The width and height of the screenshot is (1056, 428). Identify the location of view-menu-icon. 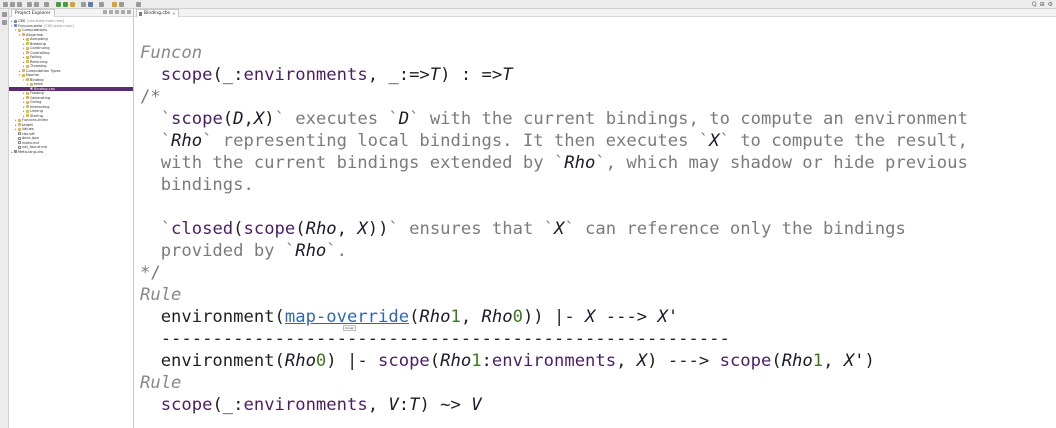
(123, 12).